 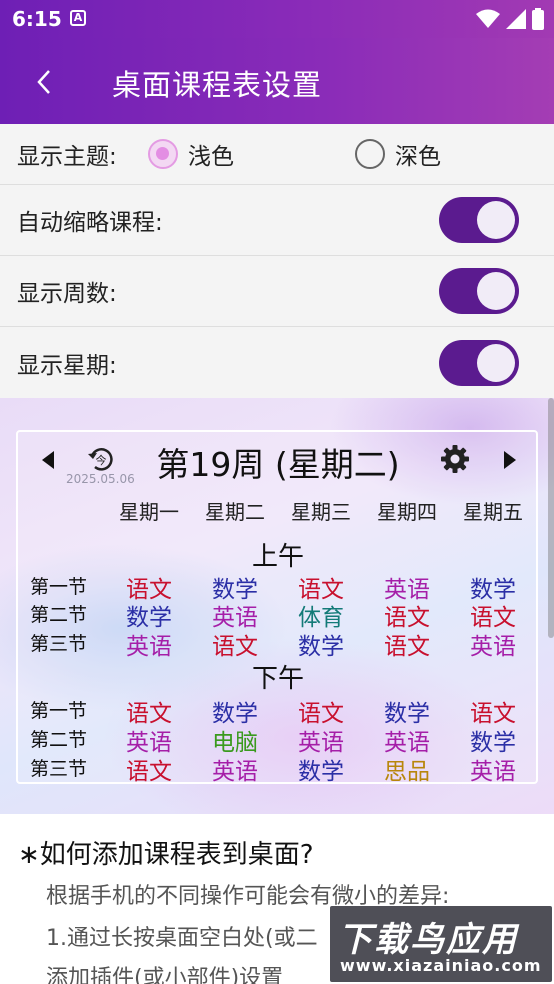 I want to click on back-button, so click(x=44, y=82).